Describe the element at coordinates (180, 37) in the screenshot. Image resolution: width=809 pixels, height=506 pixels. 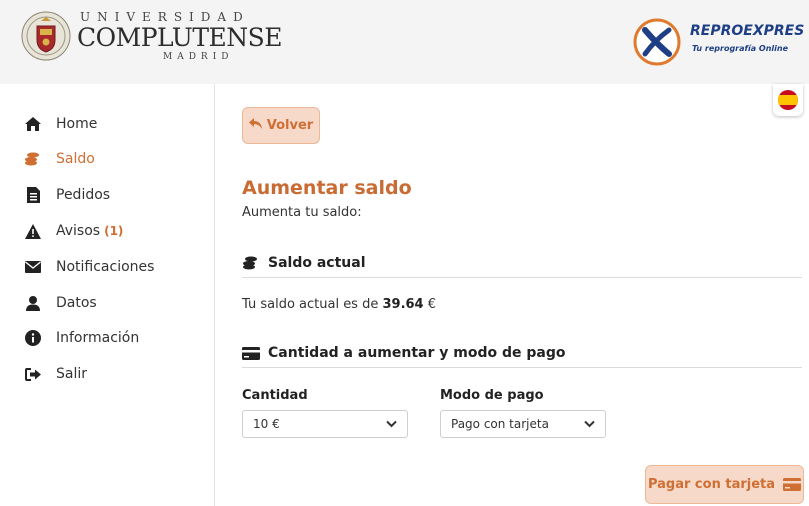
I see `university-name: COMPLUTENSE` at that location.